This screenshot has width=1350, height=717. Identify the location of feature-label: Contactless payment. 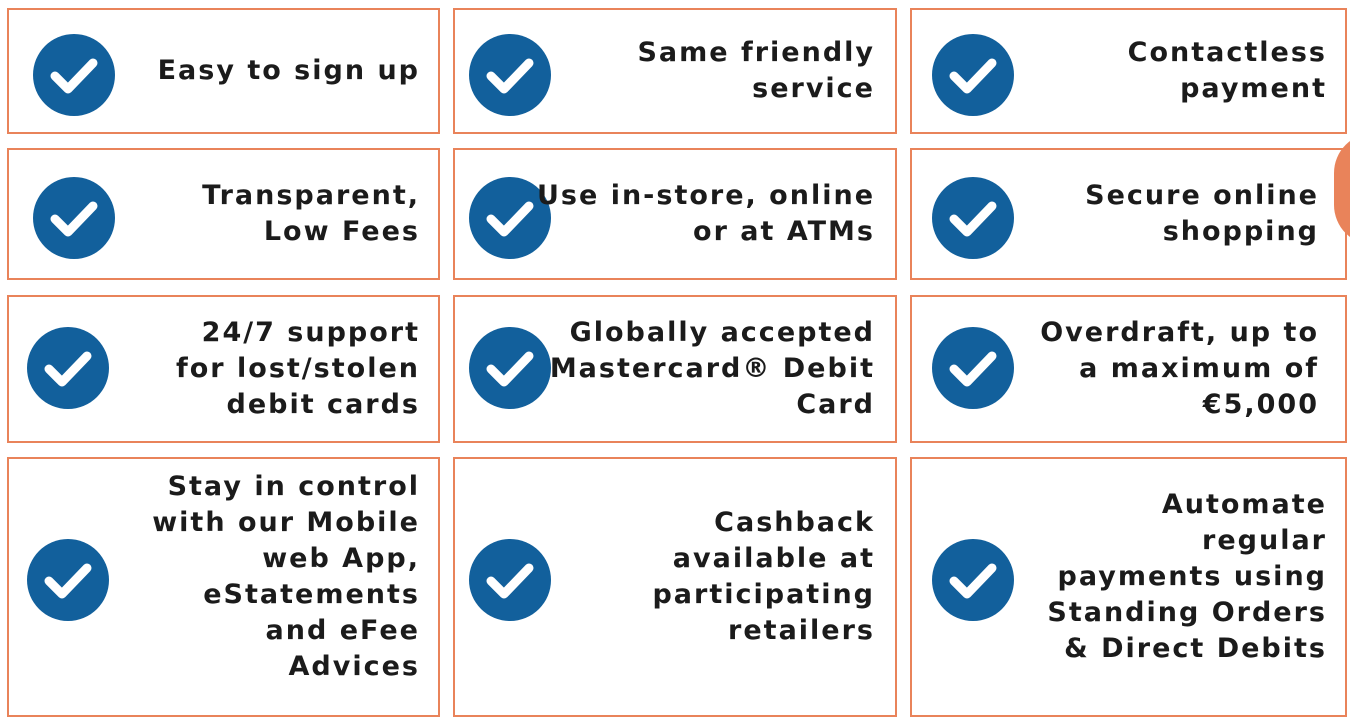
(1227, 70).